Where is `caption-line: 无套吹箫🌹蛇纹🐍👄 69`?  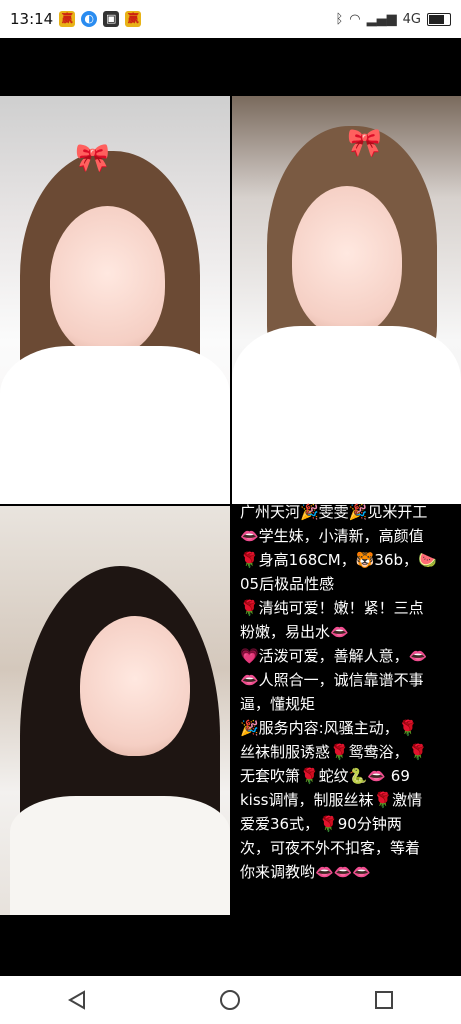
caption-line: 无套吹箫🌹蛇纹🐍👄 69 is located at coordinates (325, 776).